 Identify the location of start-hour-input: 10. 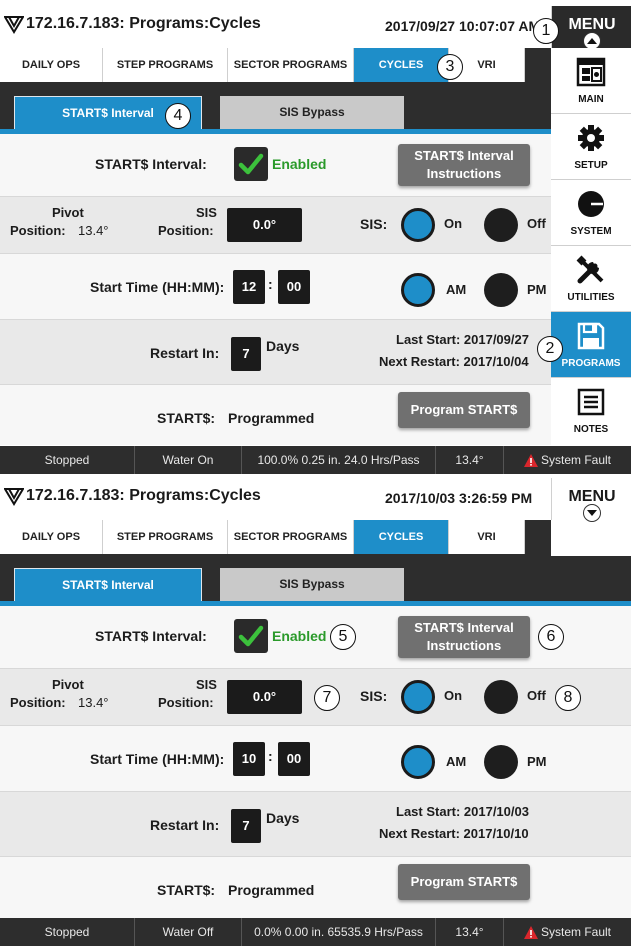
(249, 759).